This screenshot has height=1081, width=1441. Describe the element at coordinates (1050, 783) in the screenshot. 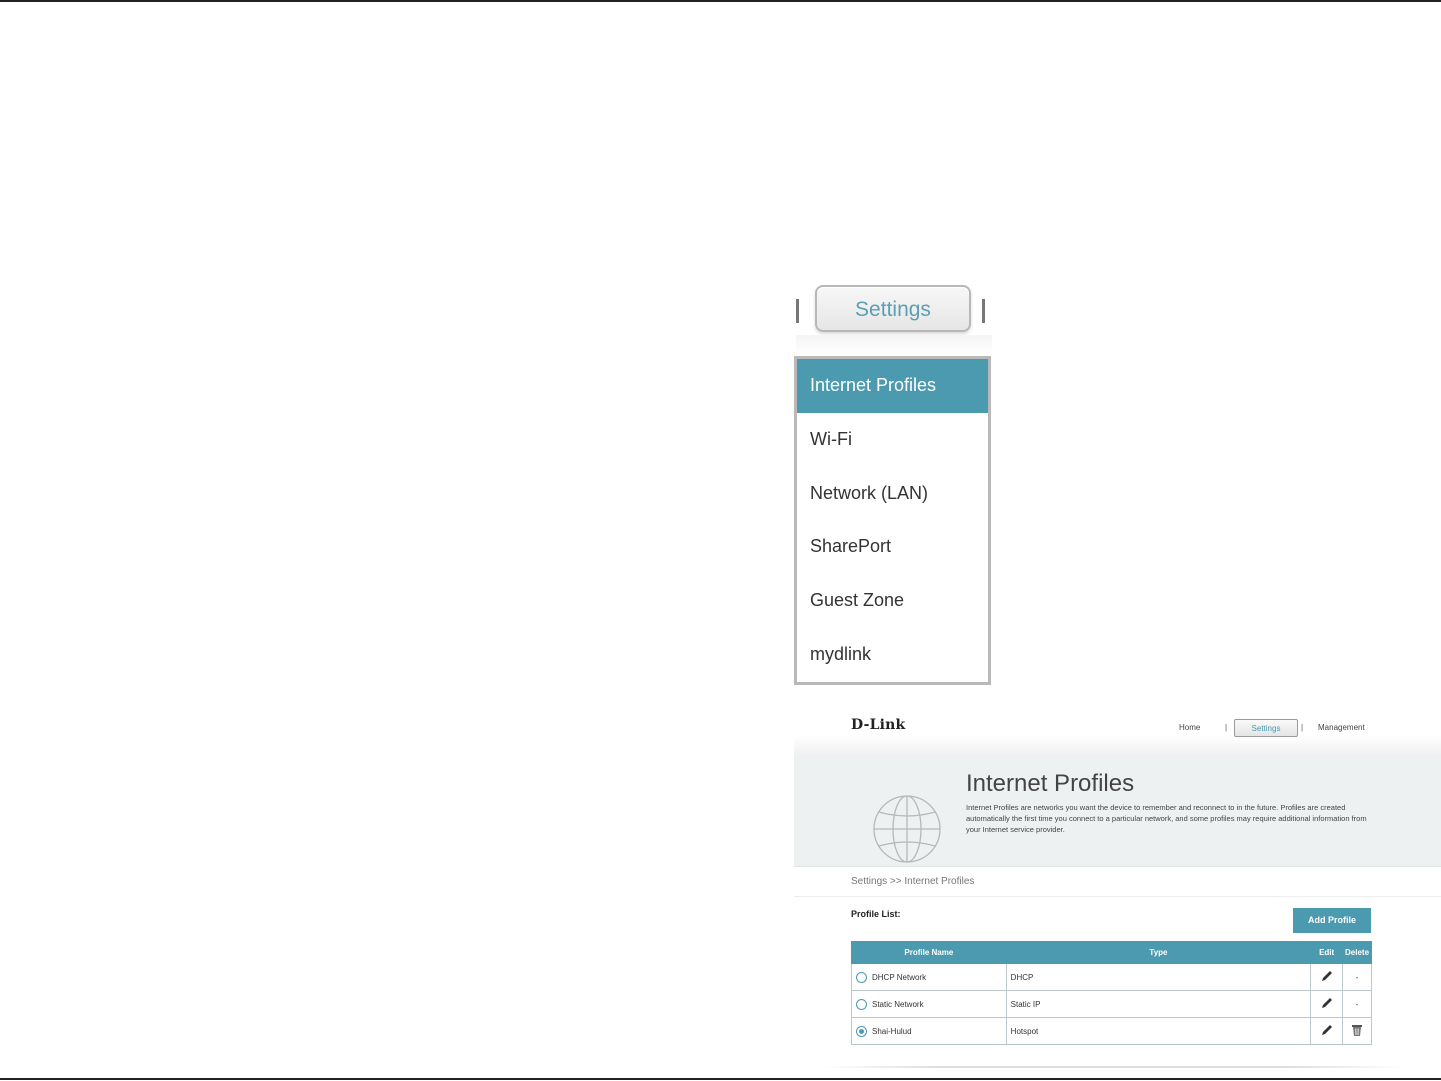

I see `page-title: Internet Profiles` at that location.